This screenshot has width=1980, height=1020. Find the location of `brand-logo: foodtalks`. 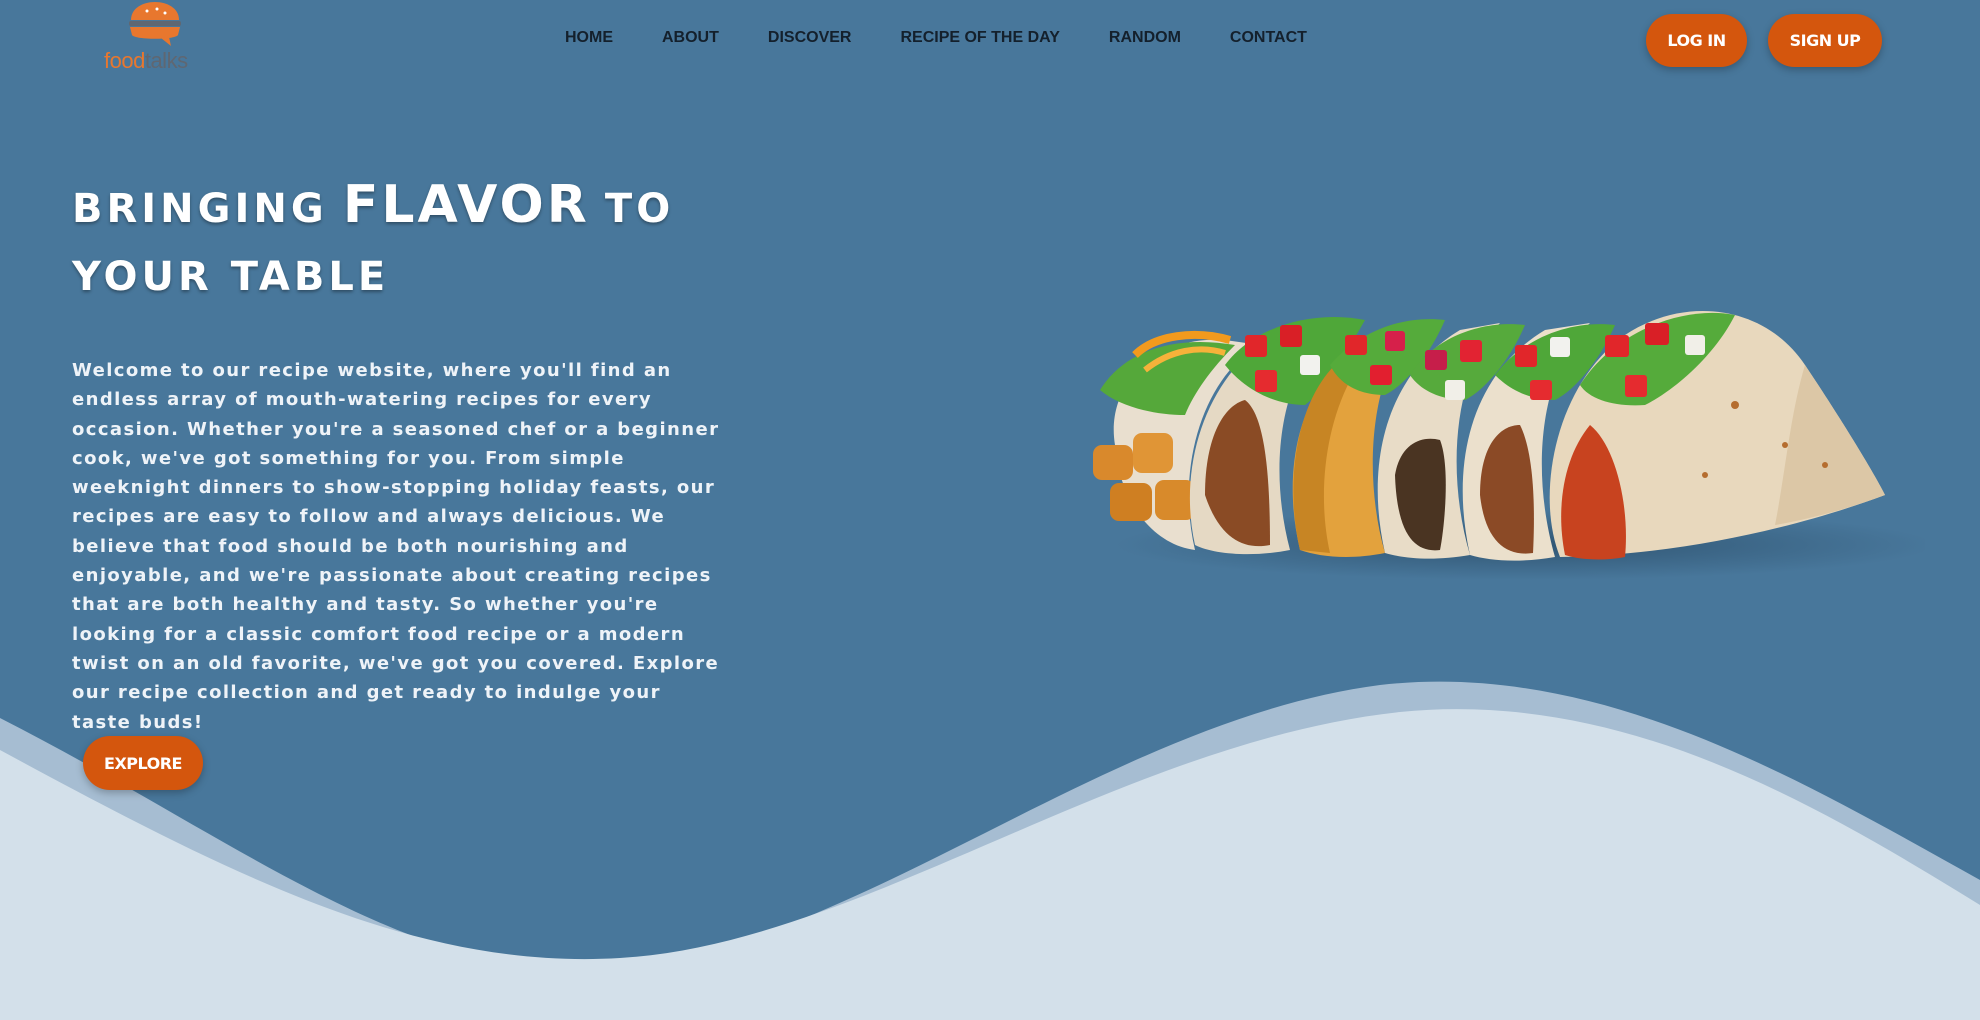

brand-logo: foodtalks is located at coordinates (160, 40).